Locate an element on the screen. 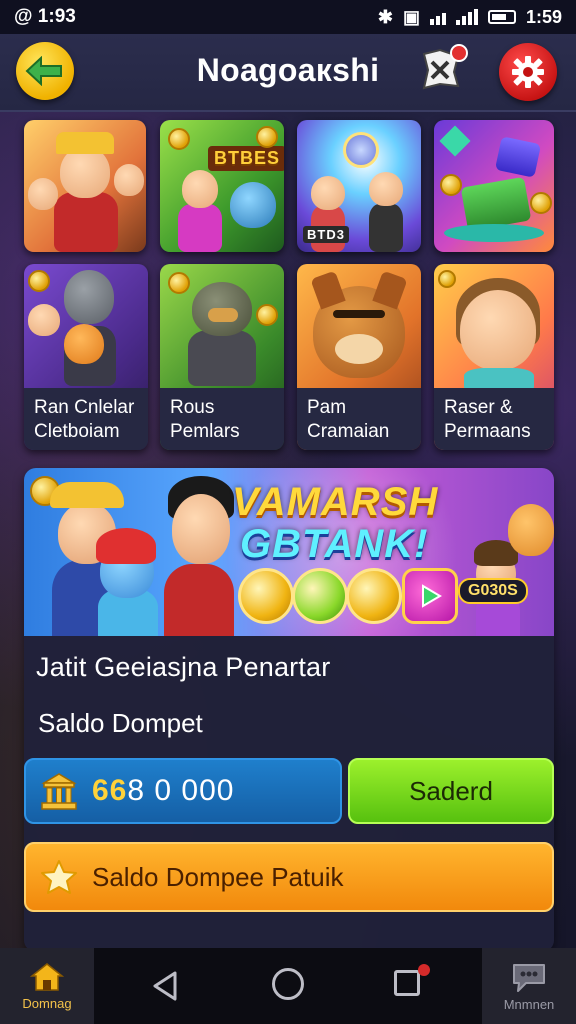 The image size is (576, 1024). status-left: @ 1:93 is located at coordinates (45, 17).